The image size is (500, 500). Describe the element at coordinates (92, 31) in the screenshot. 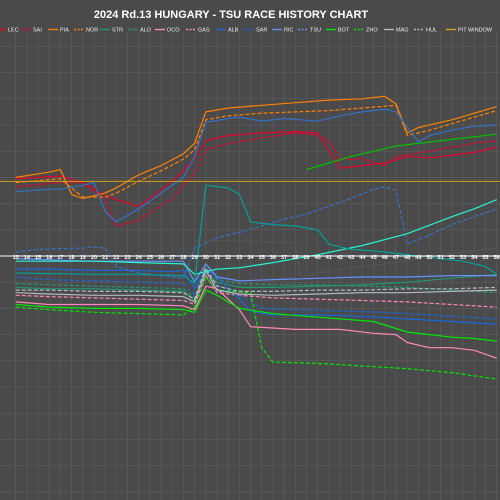

I see `legend-label-nor: NOR` at that location.